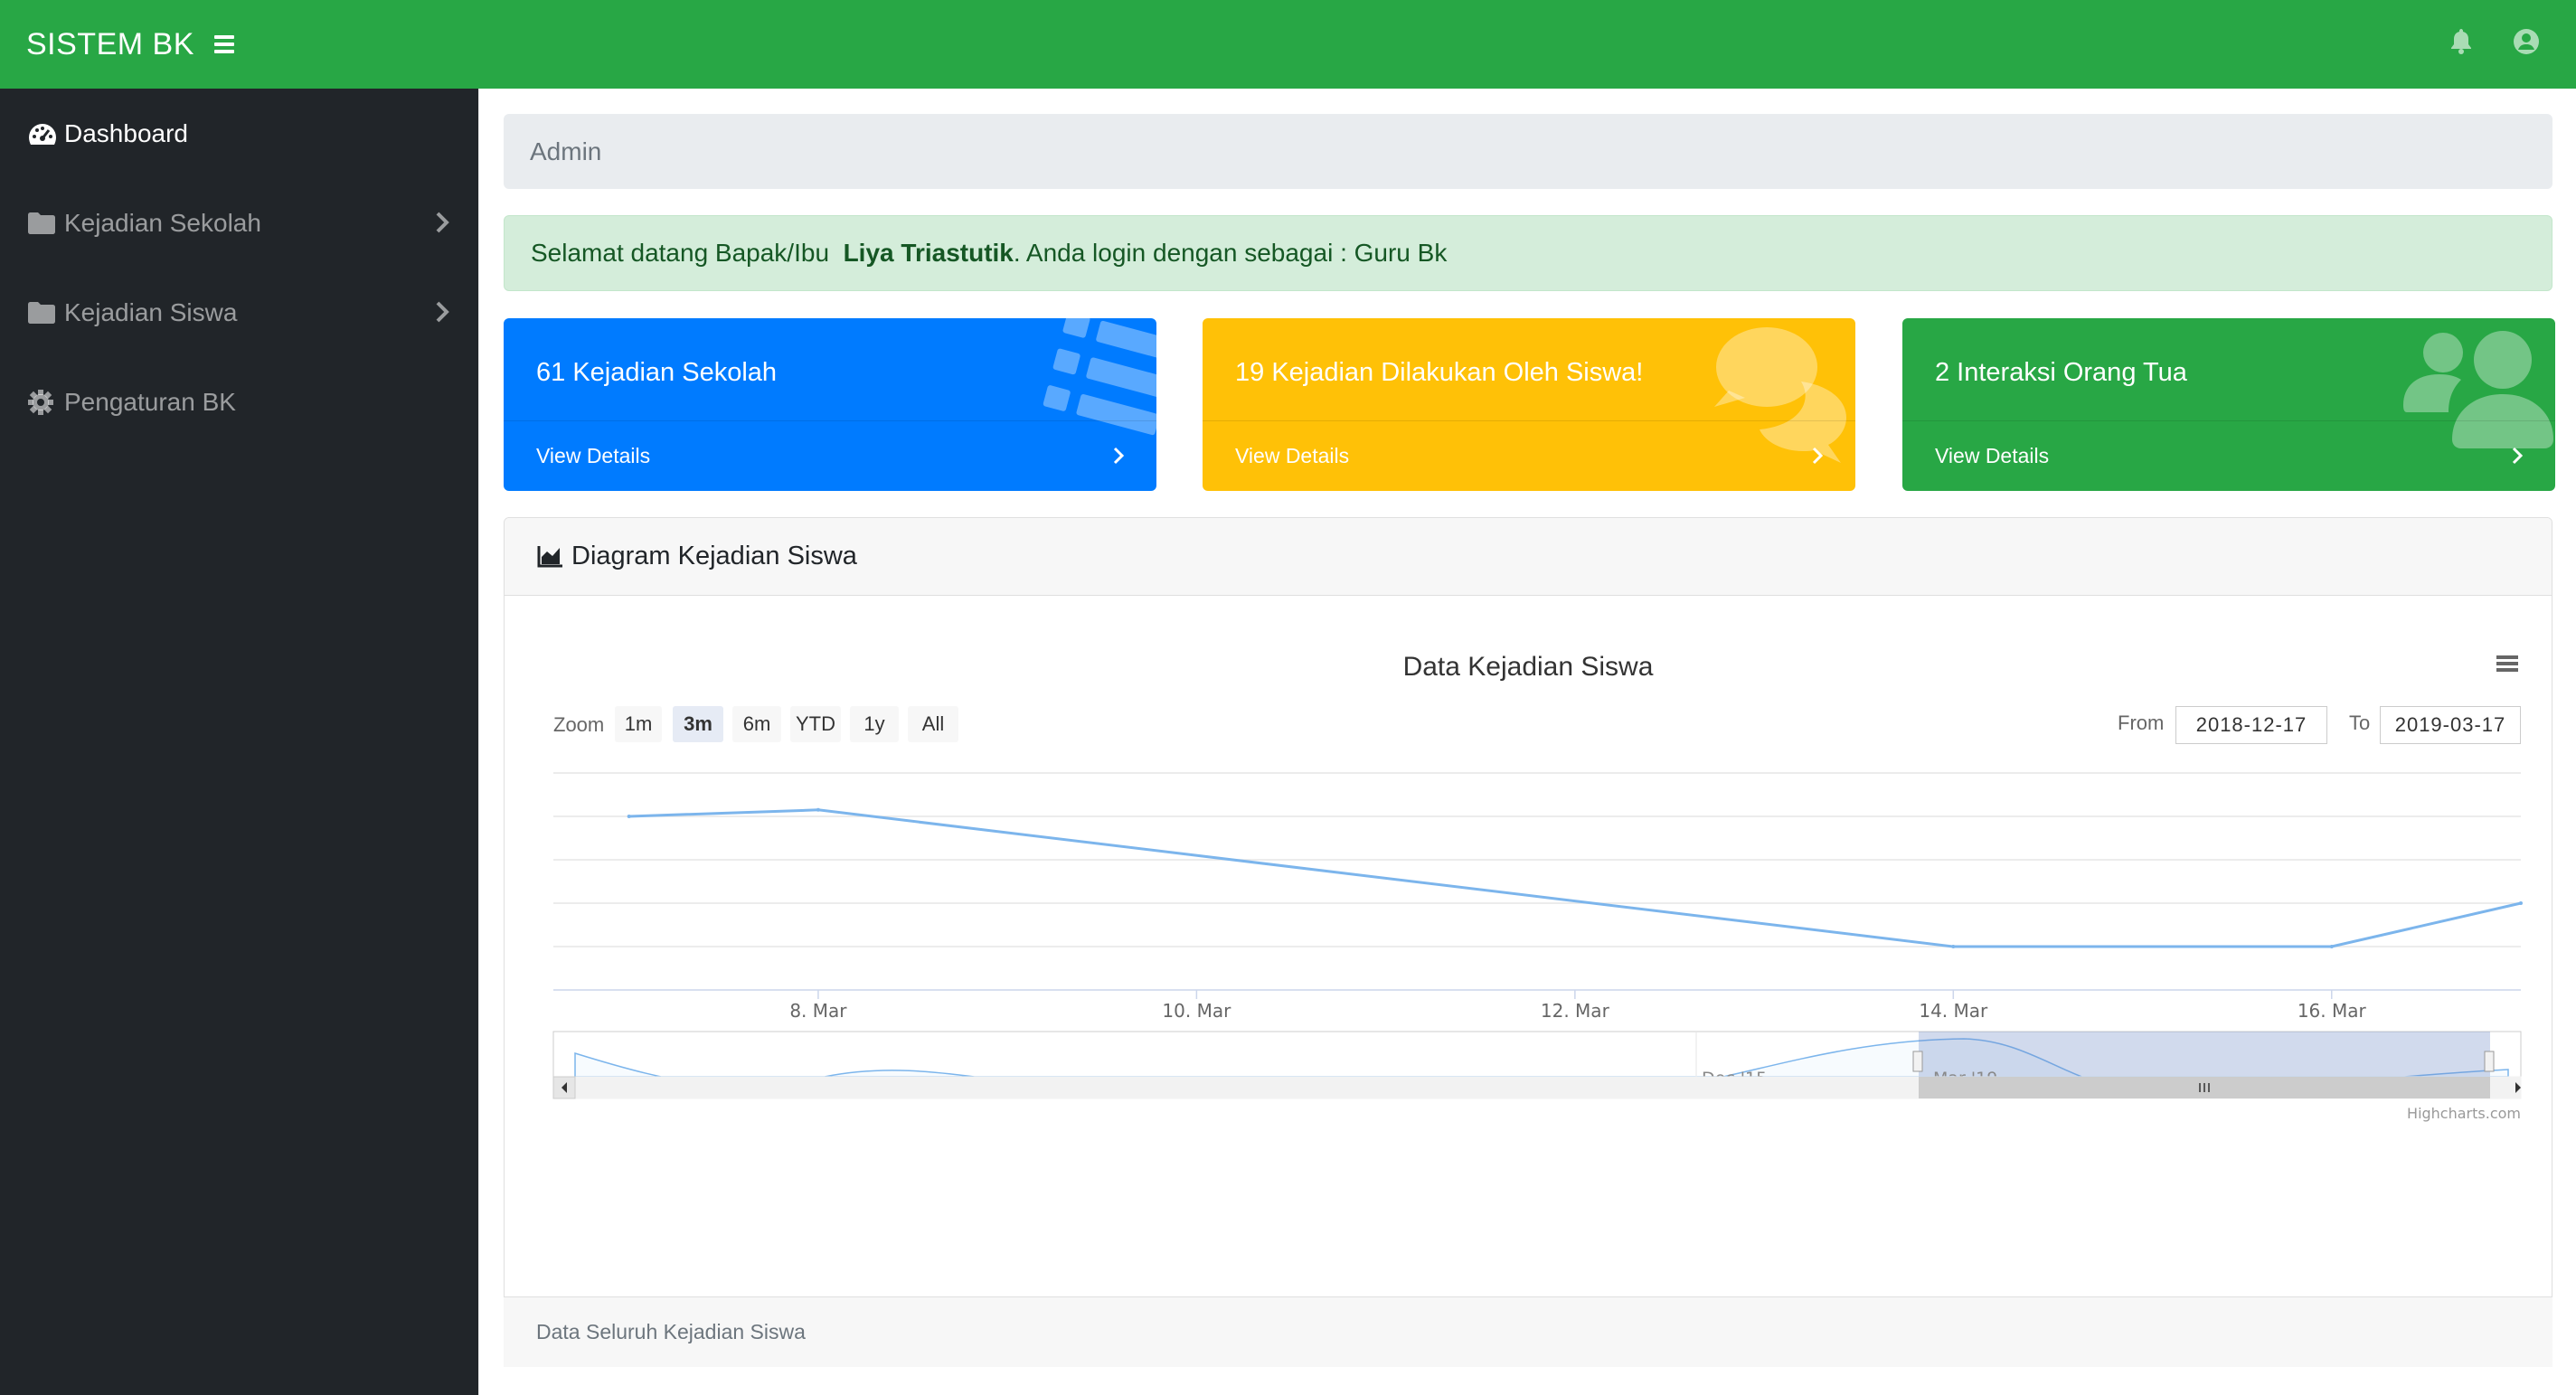 This screenshot has height=1395, width=2576. I want to click on sidebar-item-kejadian-siswa: Kejadian Siswa, so click(239, 312).